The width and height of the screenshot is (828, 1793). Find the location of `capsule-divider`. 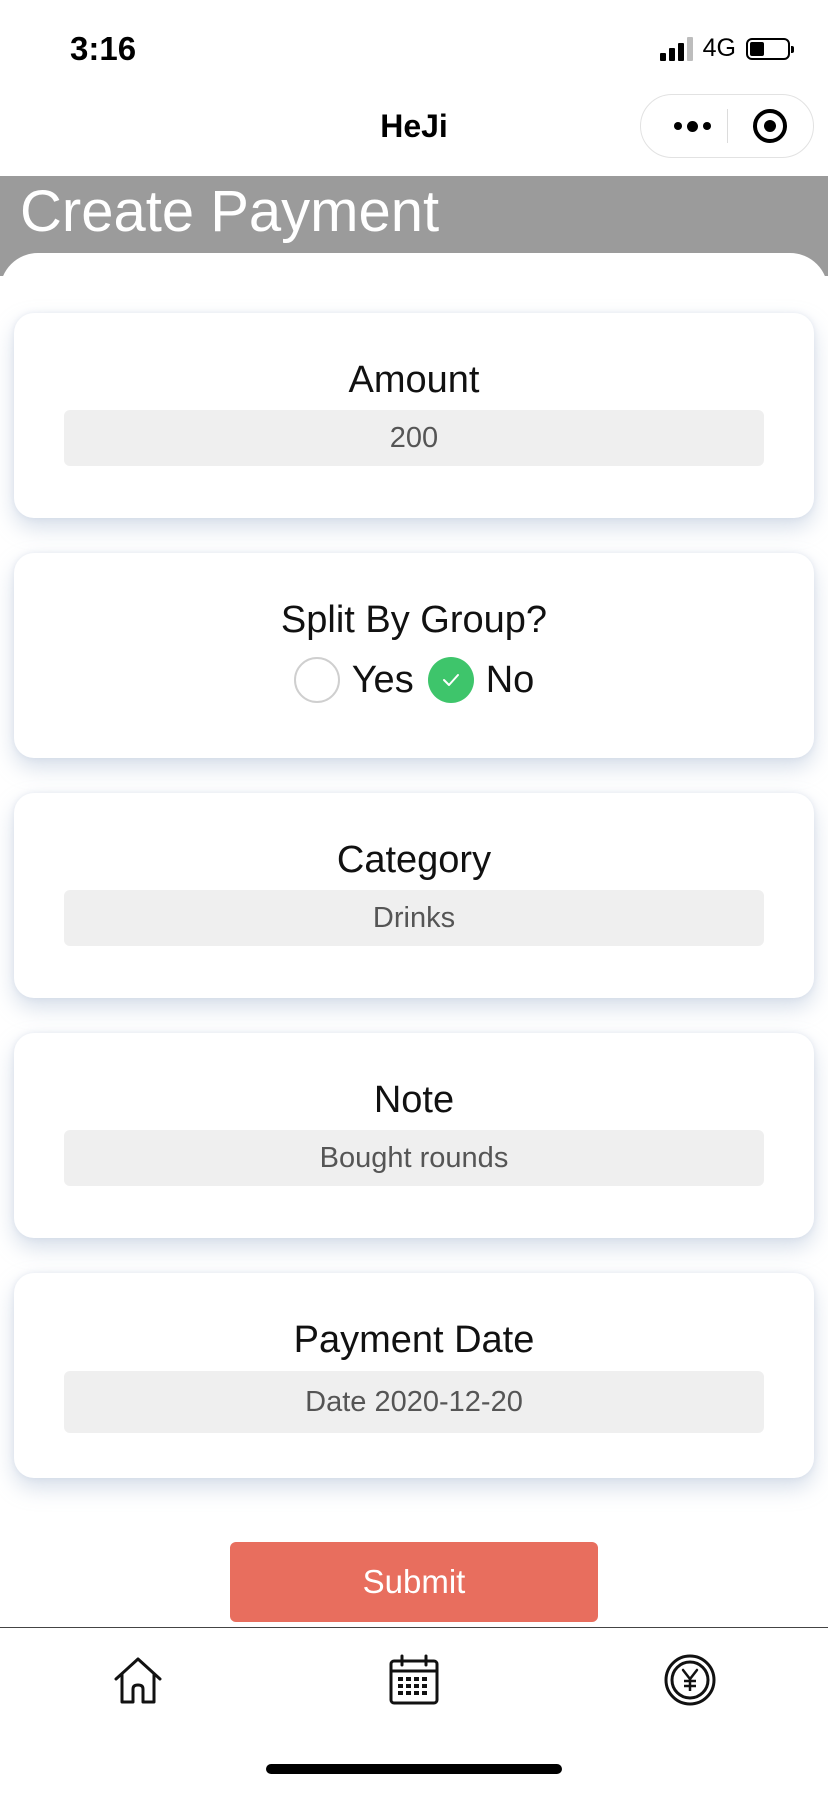

capsule-divider is located at coordinates (727, 126).